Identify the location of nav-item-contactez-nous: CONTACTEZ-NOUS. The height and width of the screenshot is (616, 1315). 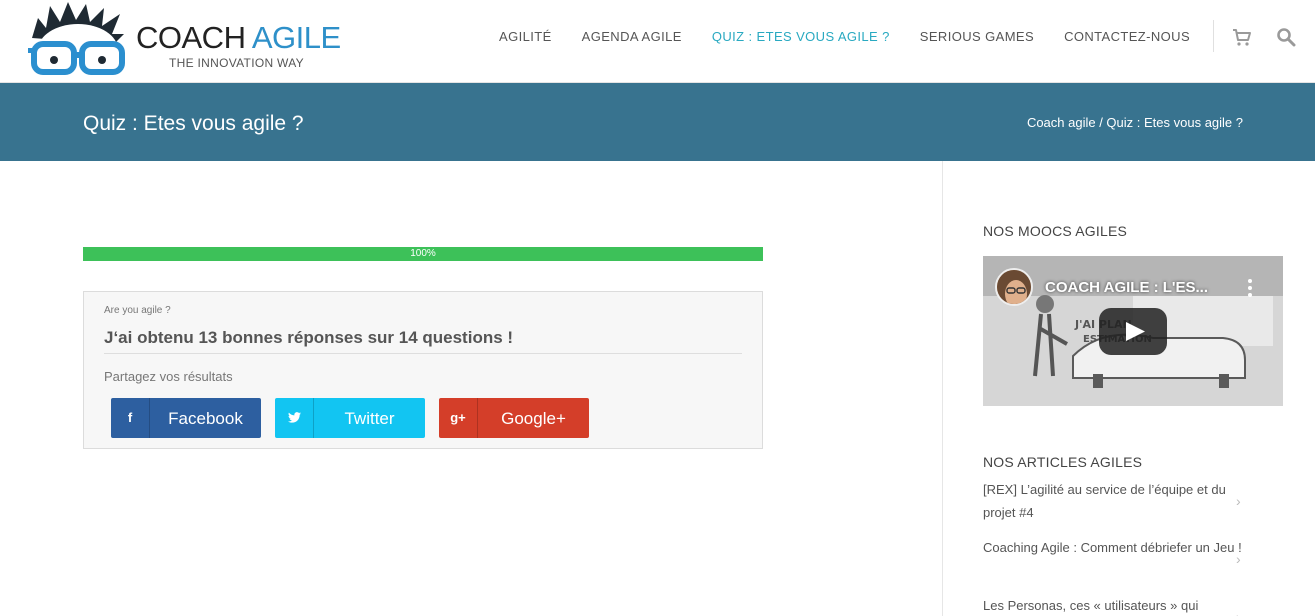
(1127, 37).